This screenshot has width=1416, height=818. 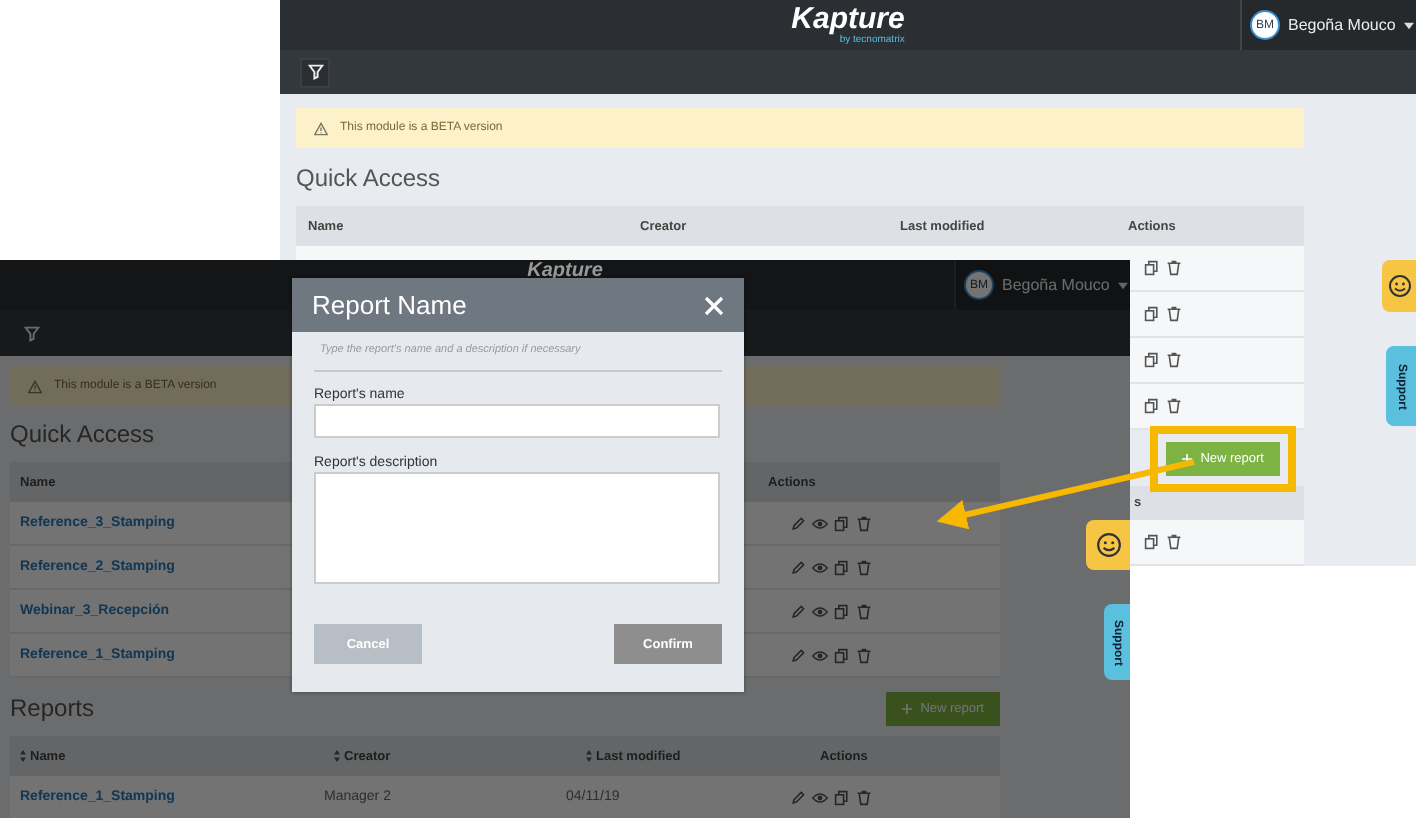 What do you see at coordinates (389, 305) in the screenshot?
I see `dialog-title: Report Name` at bounding box center [389, 305].